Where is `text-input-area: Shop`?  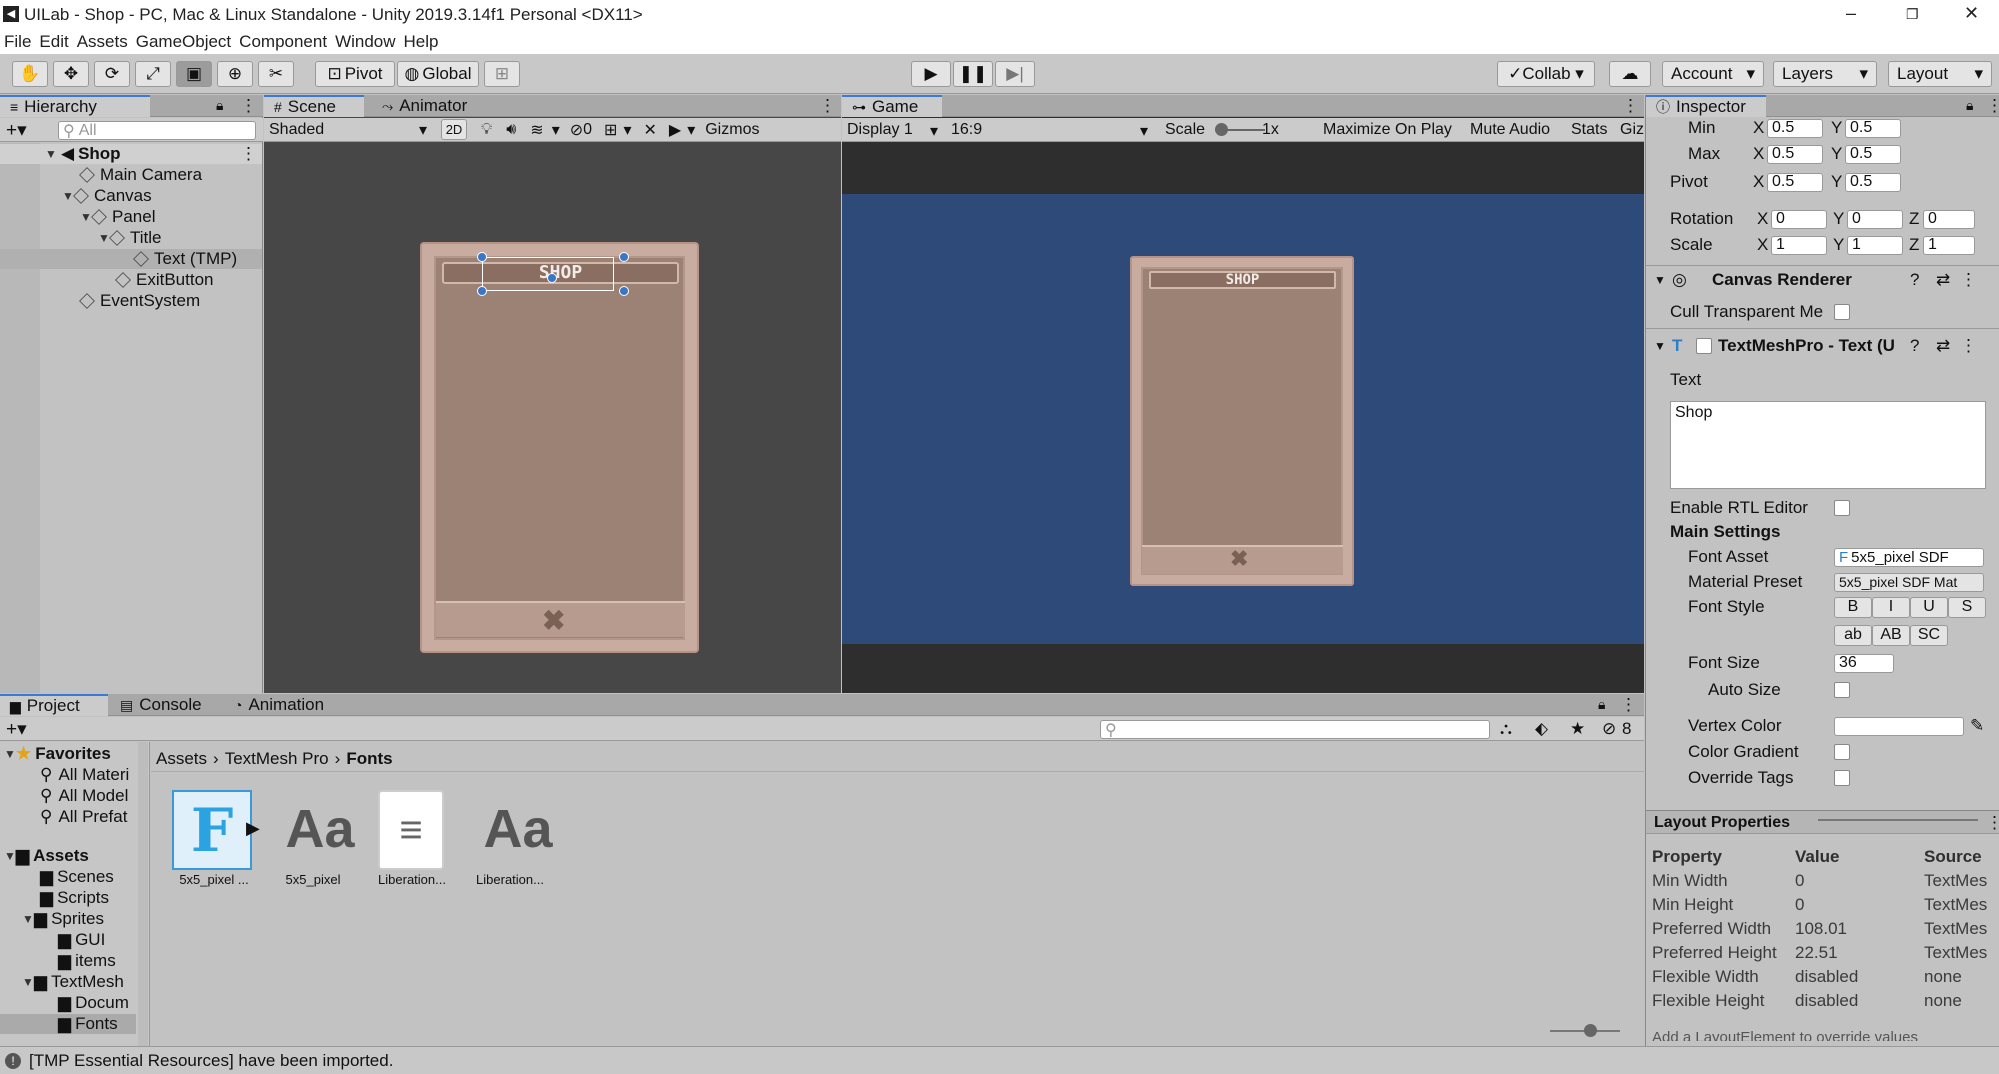 text-input-area: Shop is located at coordinates (1828, 445).